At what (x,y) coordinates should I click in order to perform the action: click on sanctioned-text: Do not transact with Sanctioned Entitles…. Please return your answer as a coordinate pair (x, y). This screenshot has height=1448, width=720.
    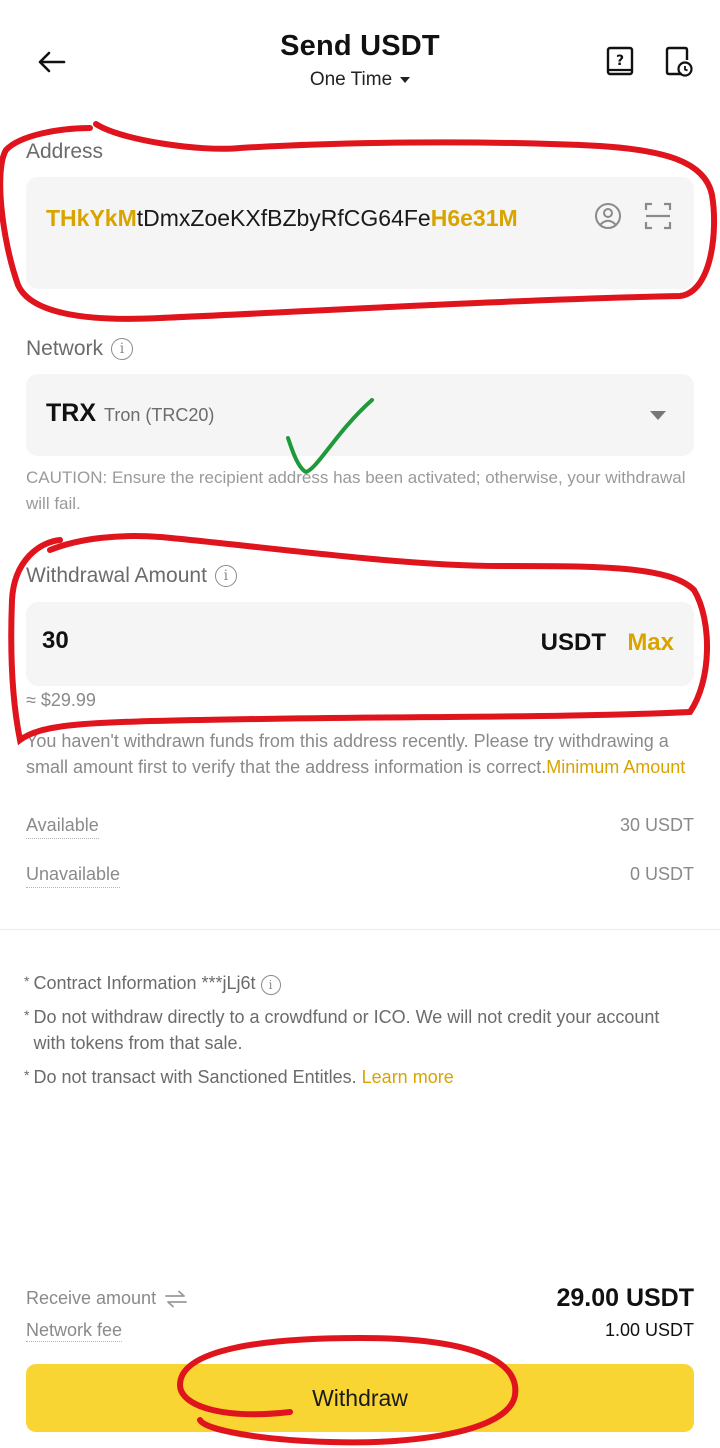
    Looking at the image, I should click on (195, 1077).